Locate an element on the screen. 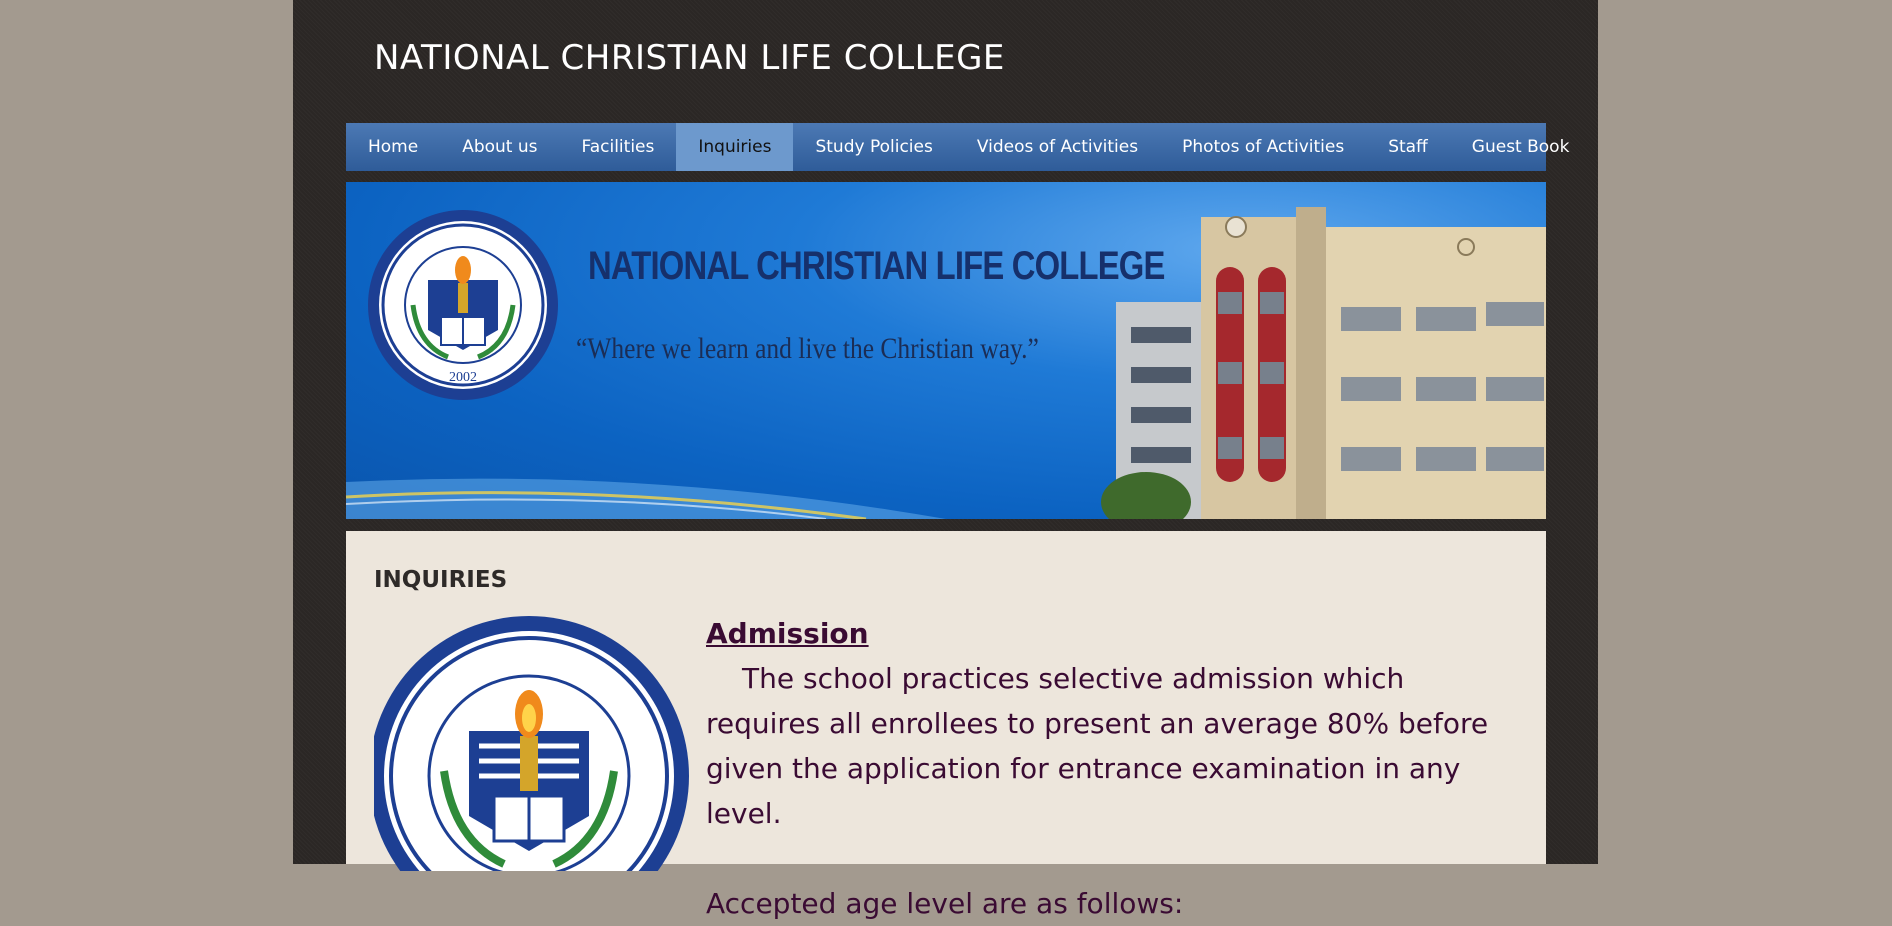  site-title: NATIONAL CHRISTIAN LIFE COLLEGE is located at coordinates (689, 58).